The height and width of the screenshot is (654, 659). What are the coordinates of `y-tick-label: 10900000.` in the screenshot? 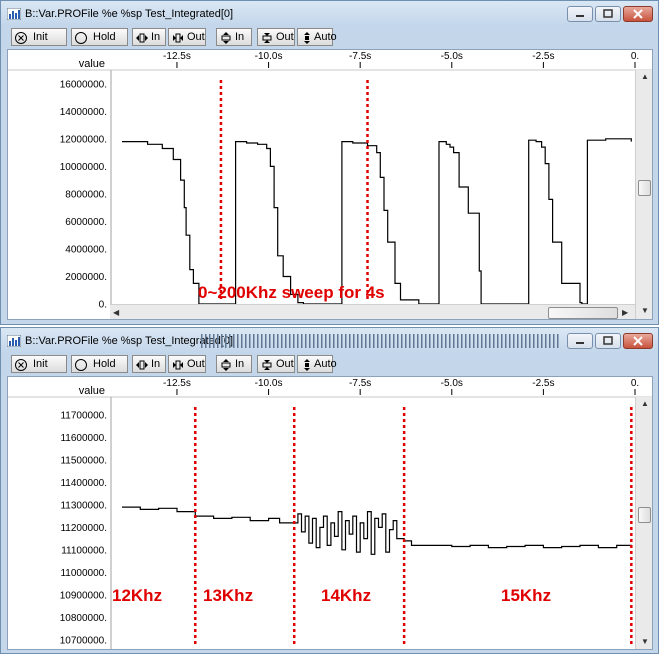 It's located at (83, 595).